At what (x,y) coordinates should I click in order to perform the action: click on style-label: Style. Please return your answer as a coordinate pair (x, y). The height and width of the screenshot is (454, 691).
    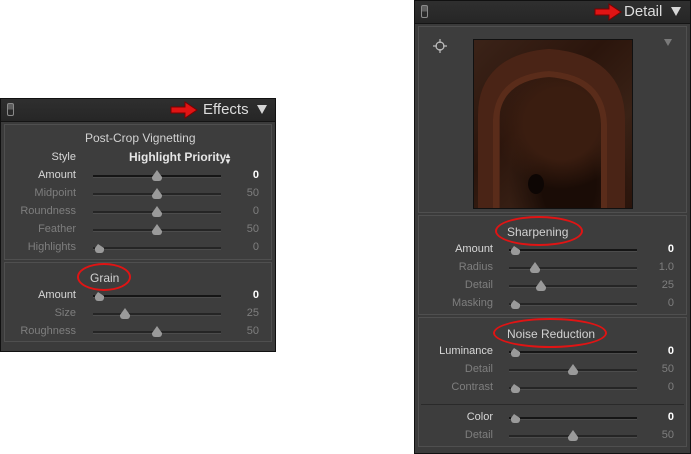
    Looking at the image, I should click on (63, 157).